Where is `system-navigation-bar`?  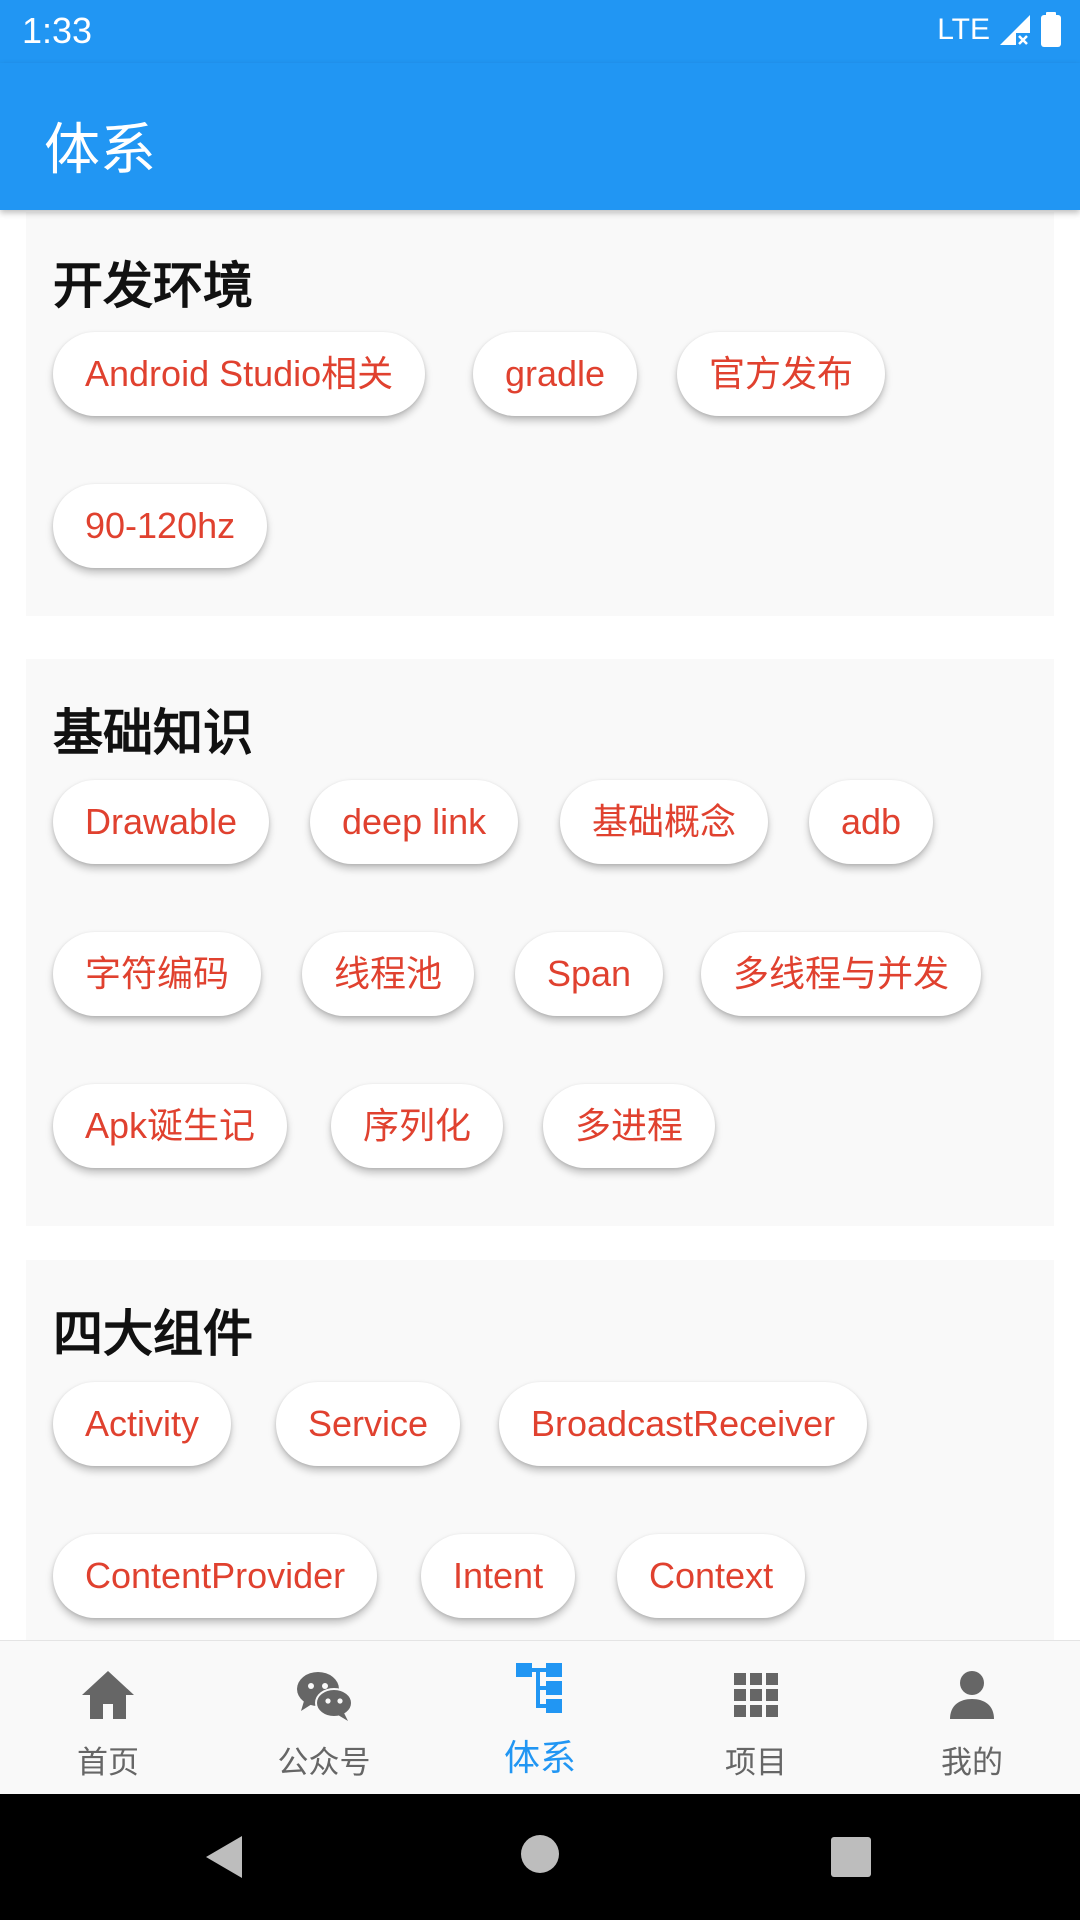 system-navigation-bar is located at coordinates (540, 1857).